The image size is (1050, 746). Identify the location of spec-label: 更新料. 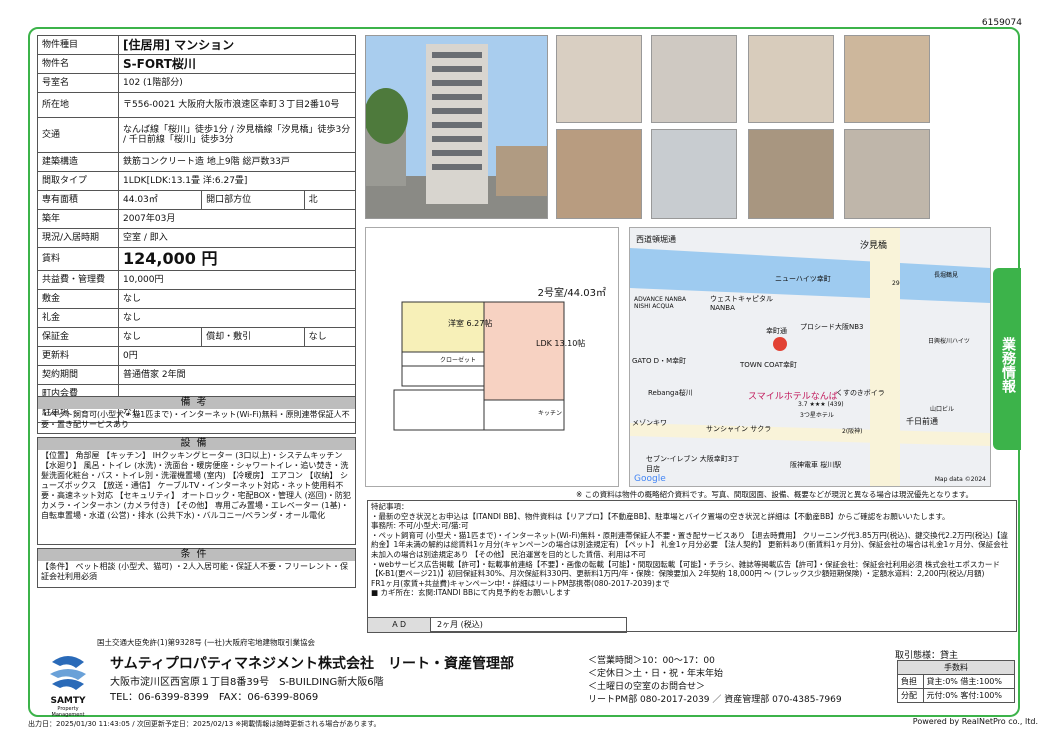
(78, 356).